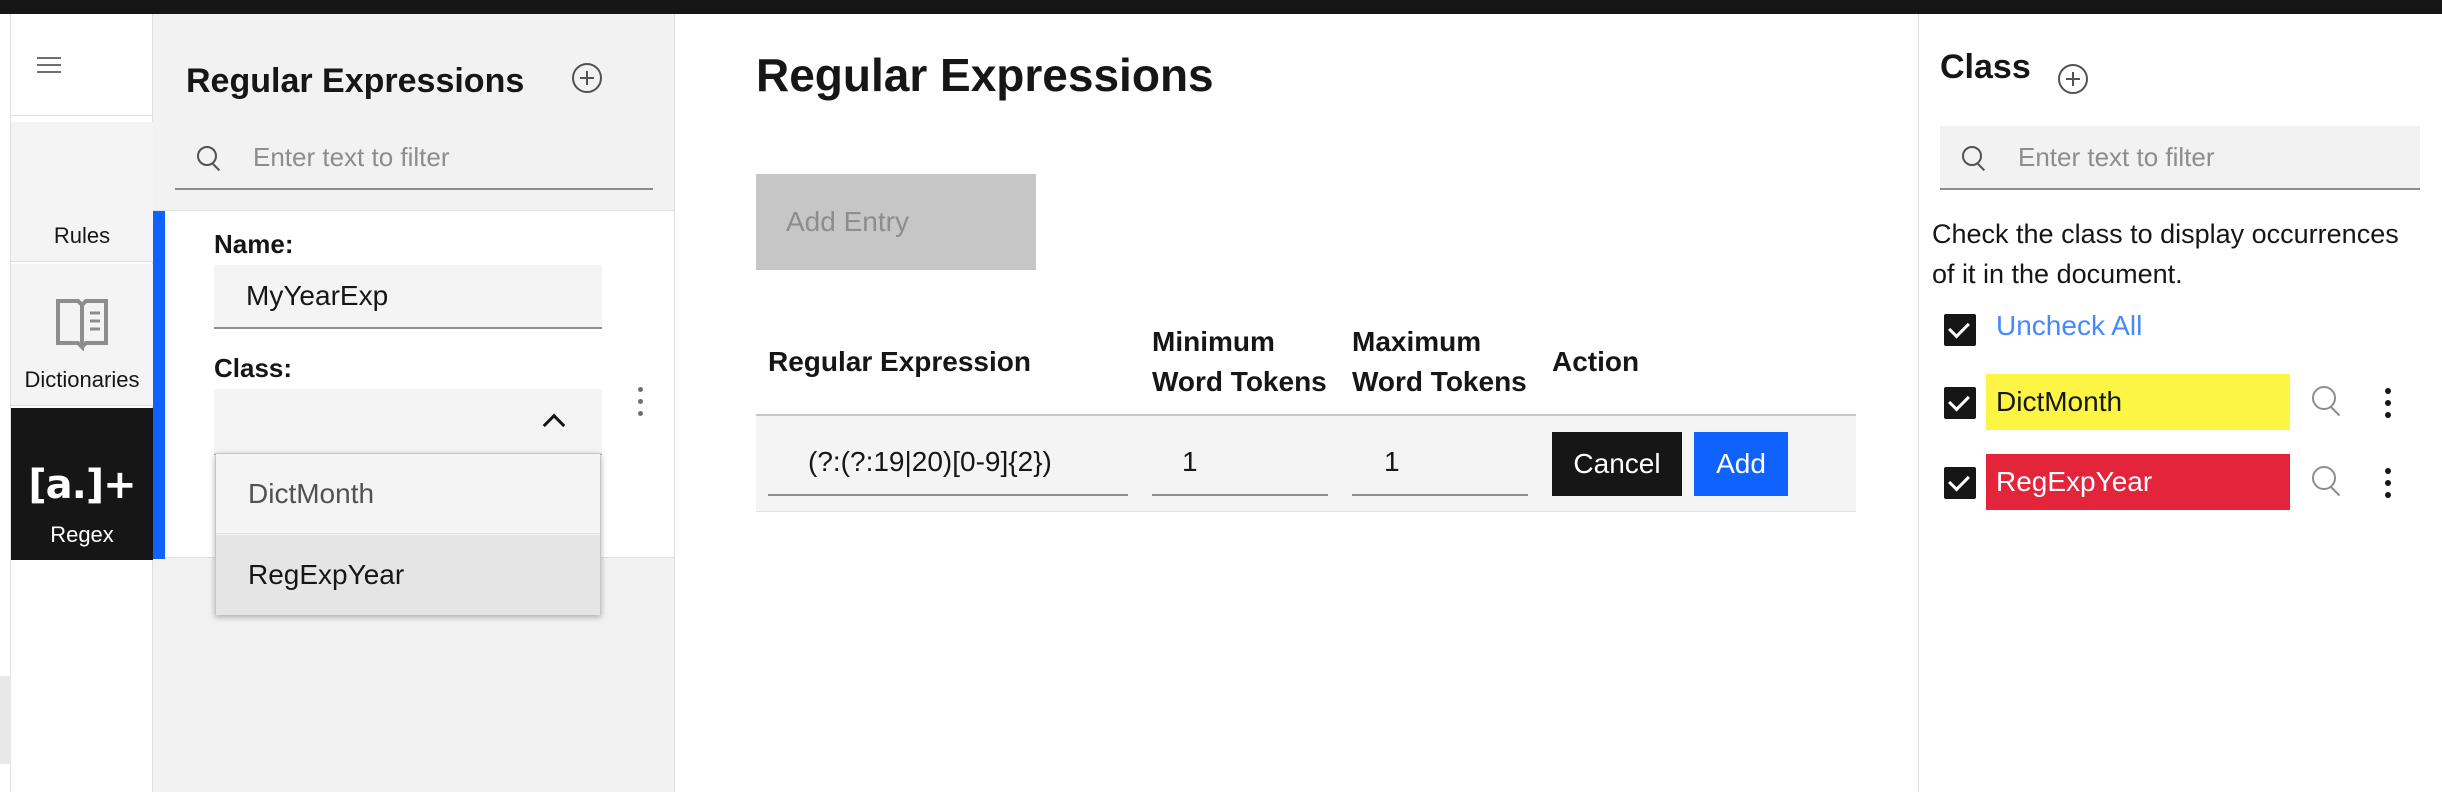 The height and width of the screenshot is (792, 2442). What do you see at coordinates (1417, 341) in the screenshot?
I see `column-header-max-line1: Maximum` at bounding box center [1417, 341].